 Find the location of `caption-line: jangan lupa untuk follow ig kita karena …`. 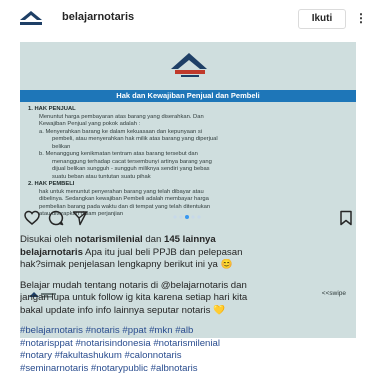

caption-line: jangan lupa untuk follow ig kita karena … is located at coordinates (134, 297).